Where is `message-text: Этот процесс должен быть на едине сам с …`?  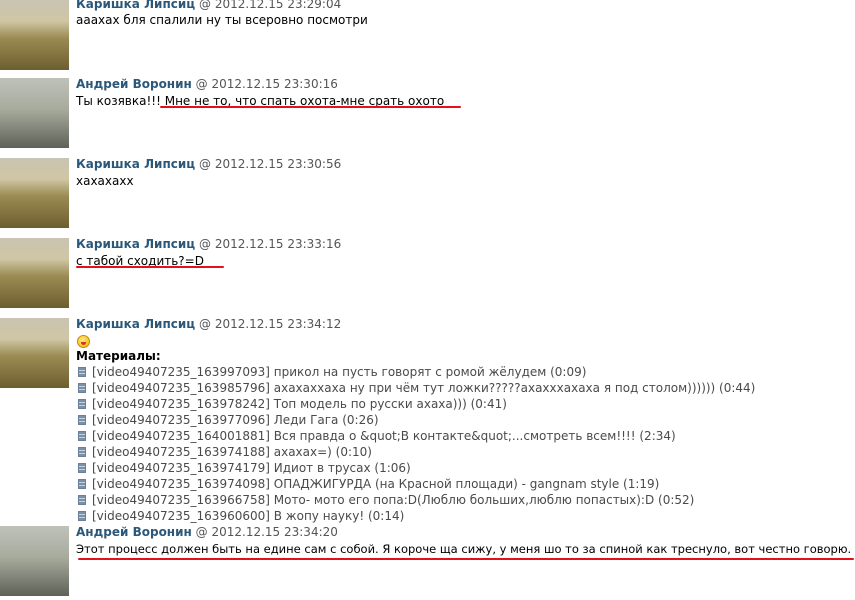 message-text: Этот процесс должен быть на едине сам с … is located at coordinates (464, 549).